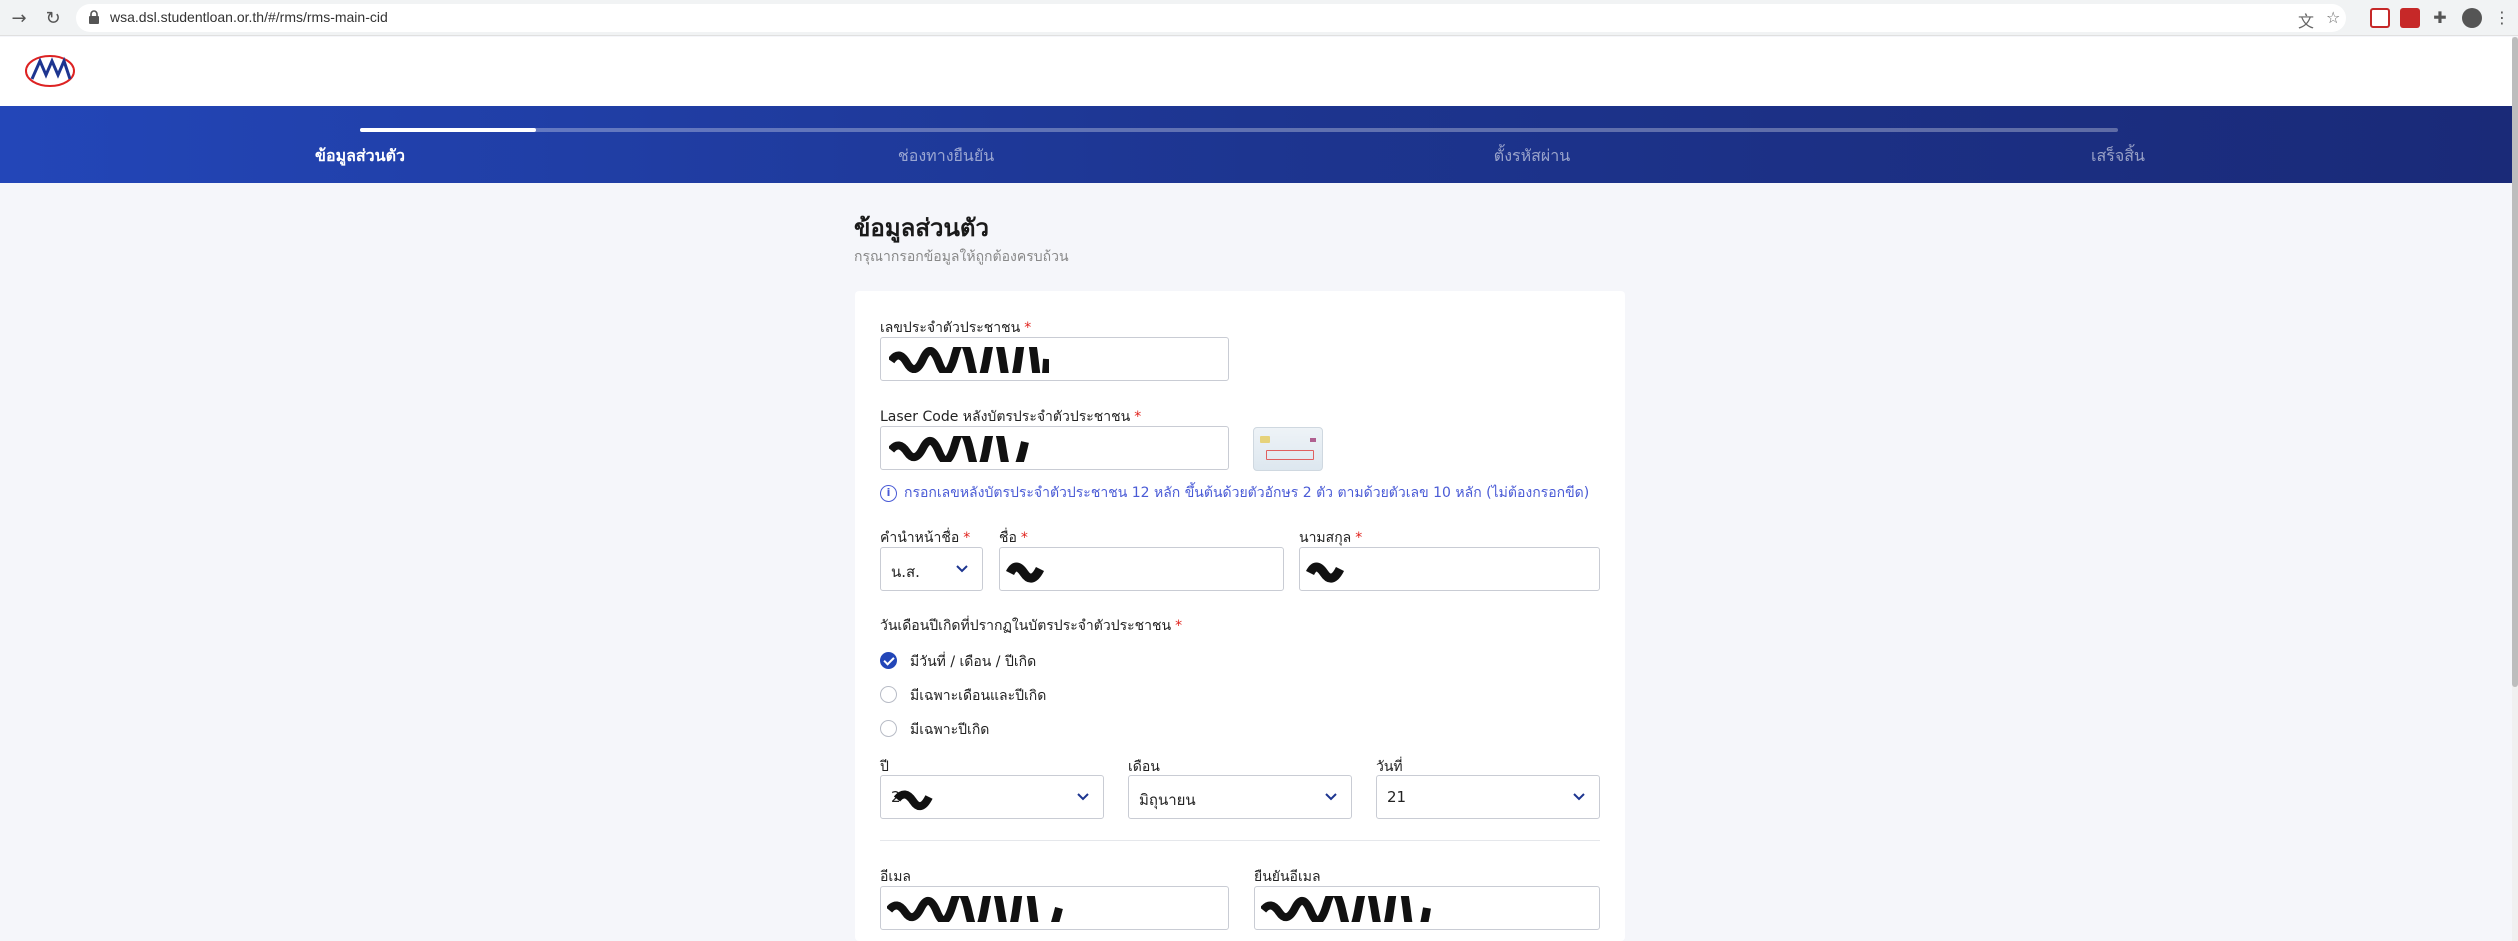  What do you see at coordinates (360, 155) in the screenshot?
I see `step-personal-info: ข้อมูลส่วนตัว` at bounding box center [360, 155].